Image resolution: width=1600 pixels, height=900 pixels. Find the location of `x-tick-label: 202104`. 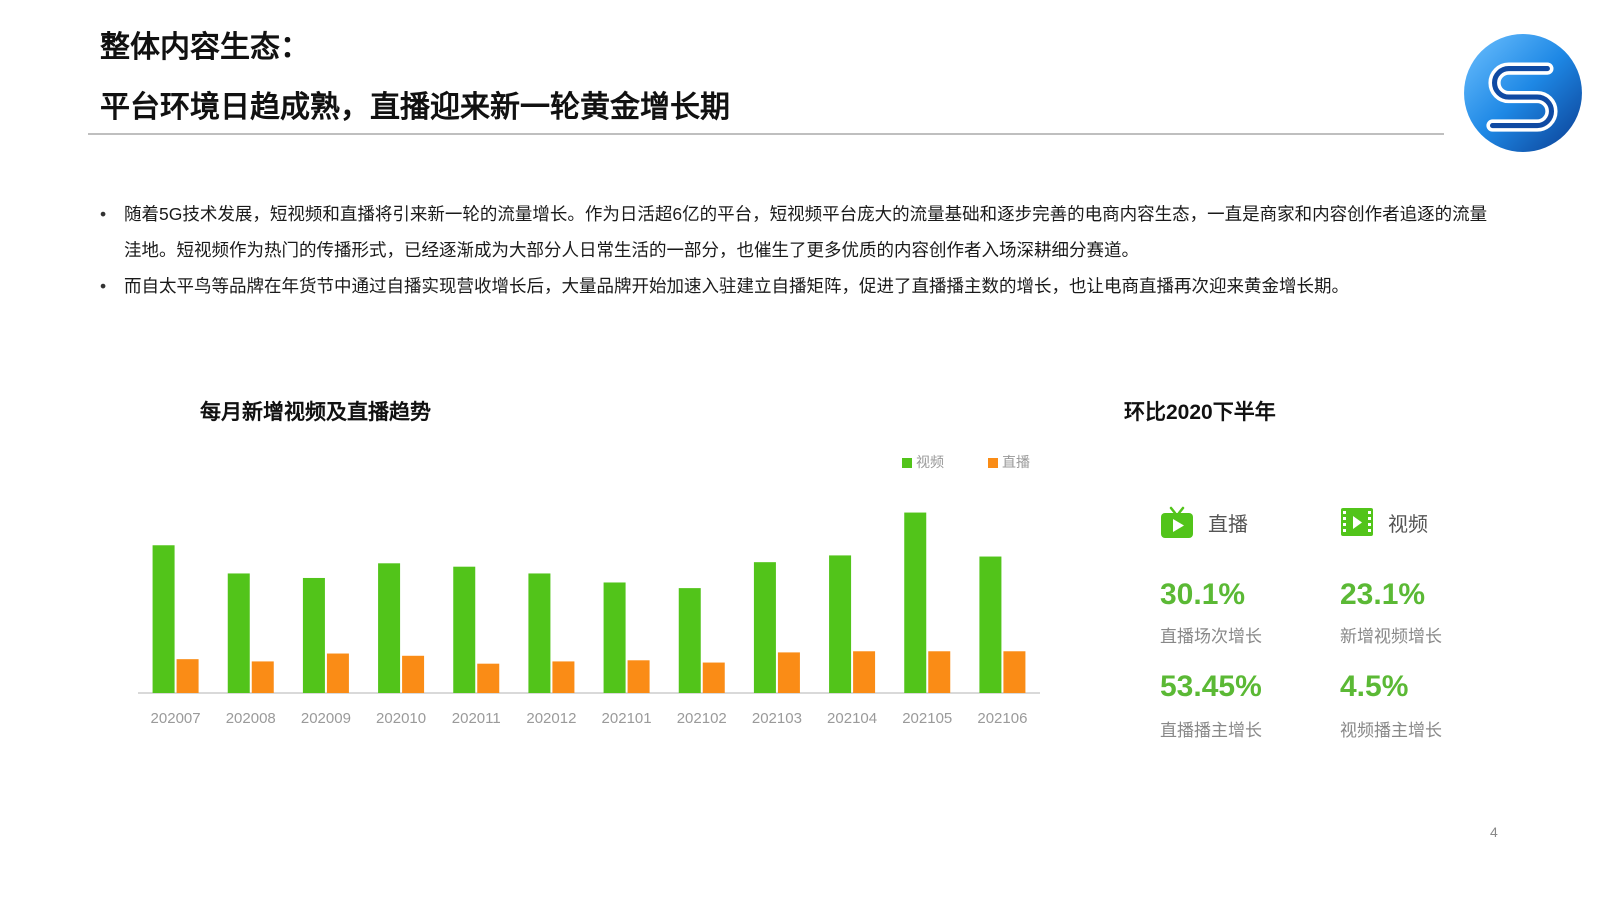

x-tick-label: 202104 is located at coordinates (852, 718).